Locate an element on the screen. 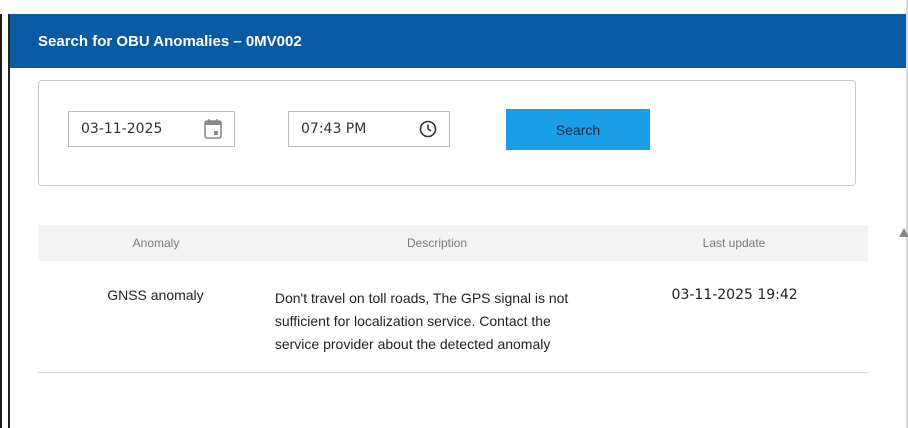  left-border is located at coordinates (9, 221).